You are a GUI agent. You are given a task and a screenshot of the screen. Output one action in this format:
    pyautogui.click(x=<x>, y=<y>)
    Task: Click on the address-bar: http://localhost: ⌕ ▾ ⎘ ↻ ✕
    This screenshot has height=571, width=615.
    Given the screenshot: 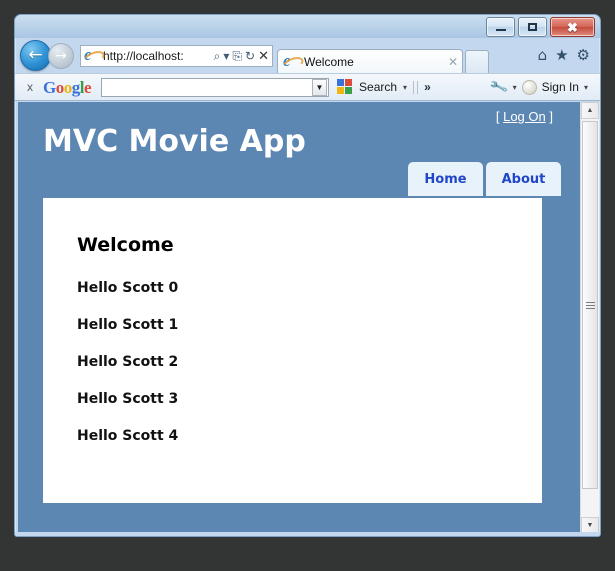 What is the action you would take?
    pyautogui.click(x=176, y=55)
    